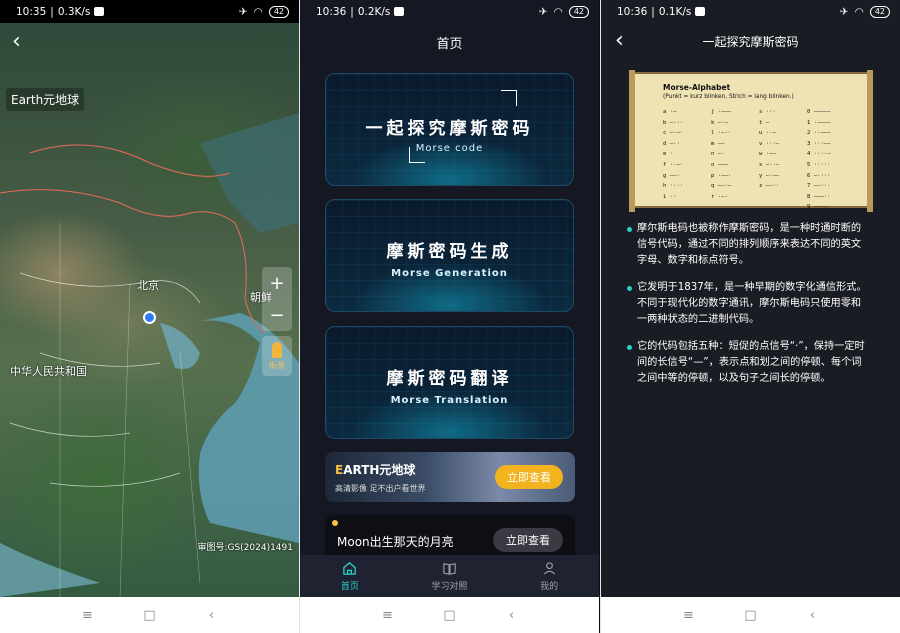  I want to click on person-icon, so click(277, 349).